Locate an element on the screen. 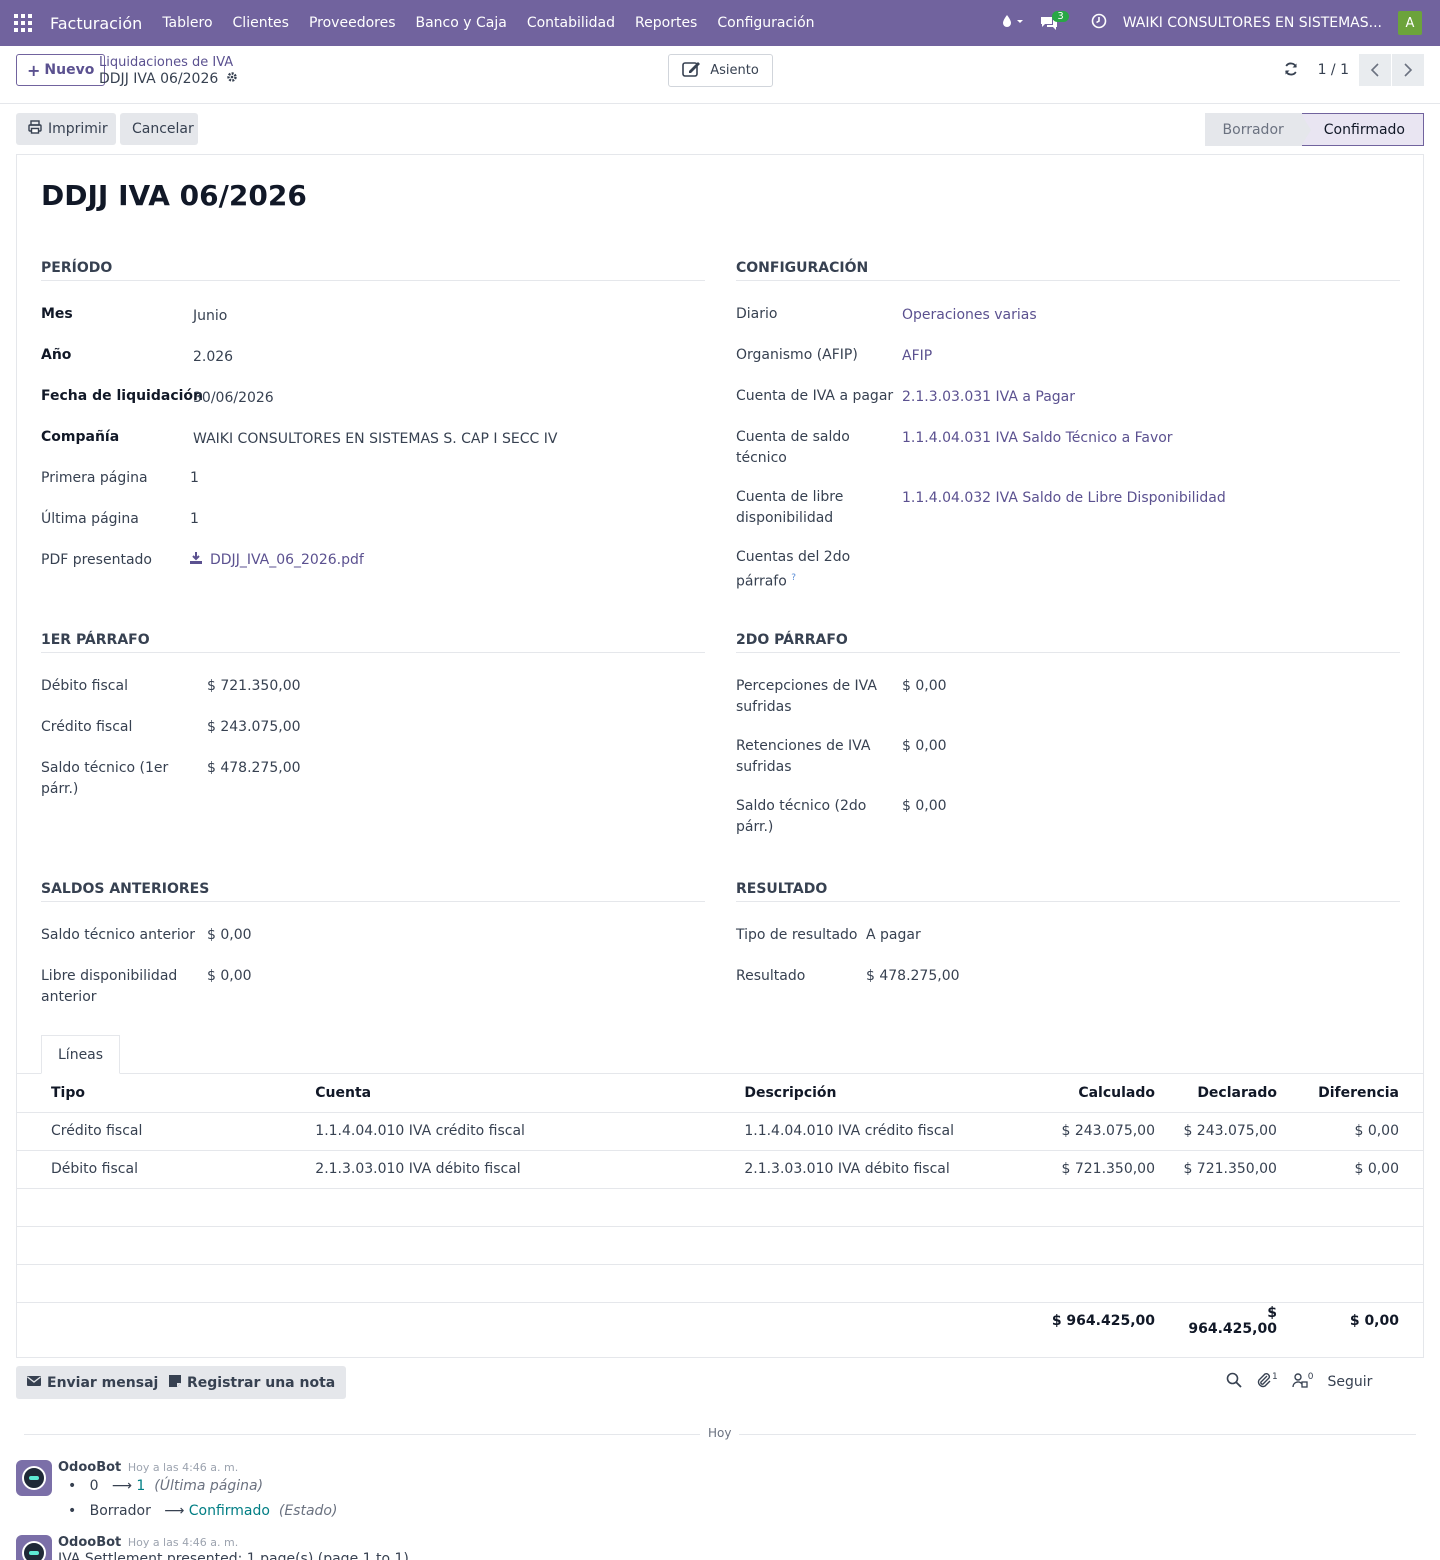  total-diferencia: $ 0,00 is located at coordinates (1374, 1321).